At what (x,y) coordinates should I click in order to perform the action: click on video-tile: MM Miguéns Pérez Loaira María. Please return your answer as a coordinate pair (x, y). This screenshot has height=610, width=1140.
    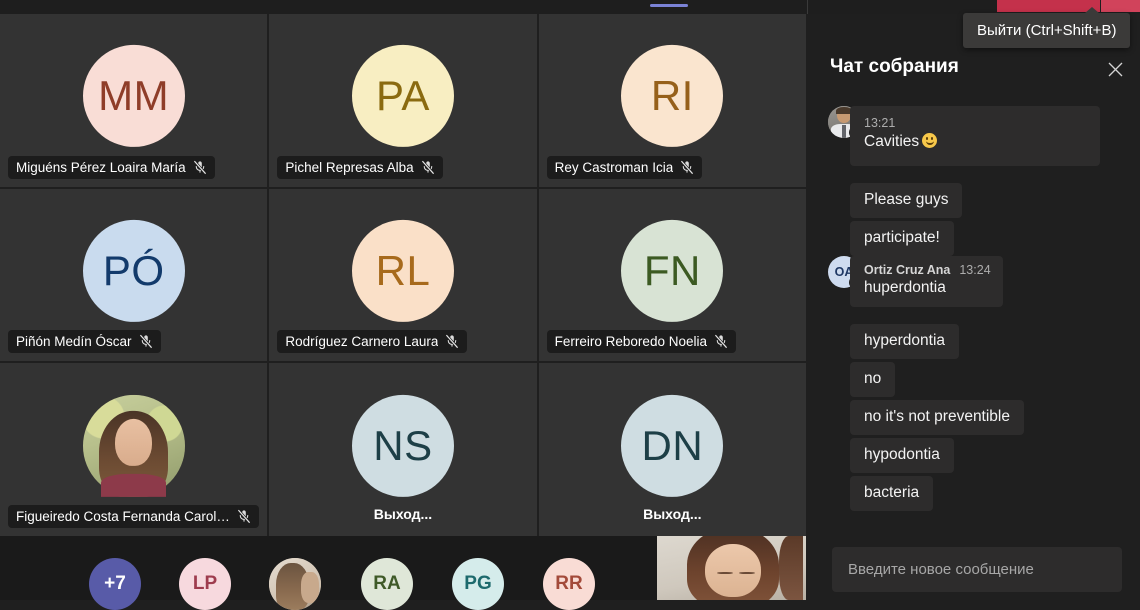
    Looking at the image, I should click on (134, 100).